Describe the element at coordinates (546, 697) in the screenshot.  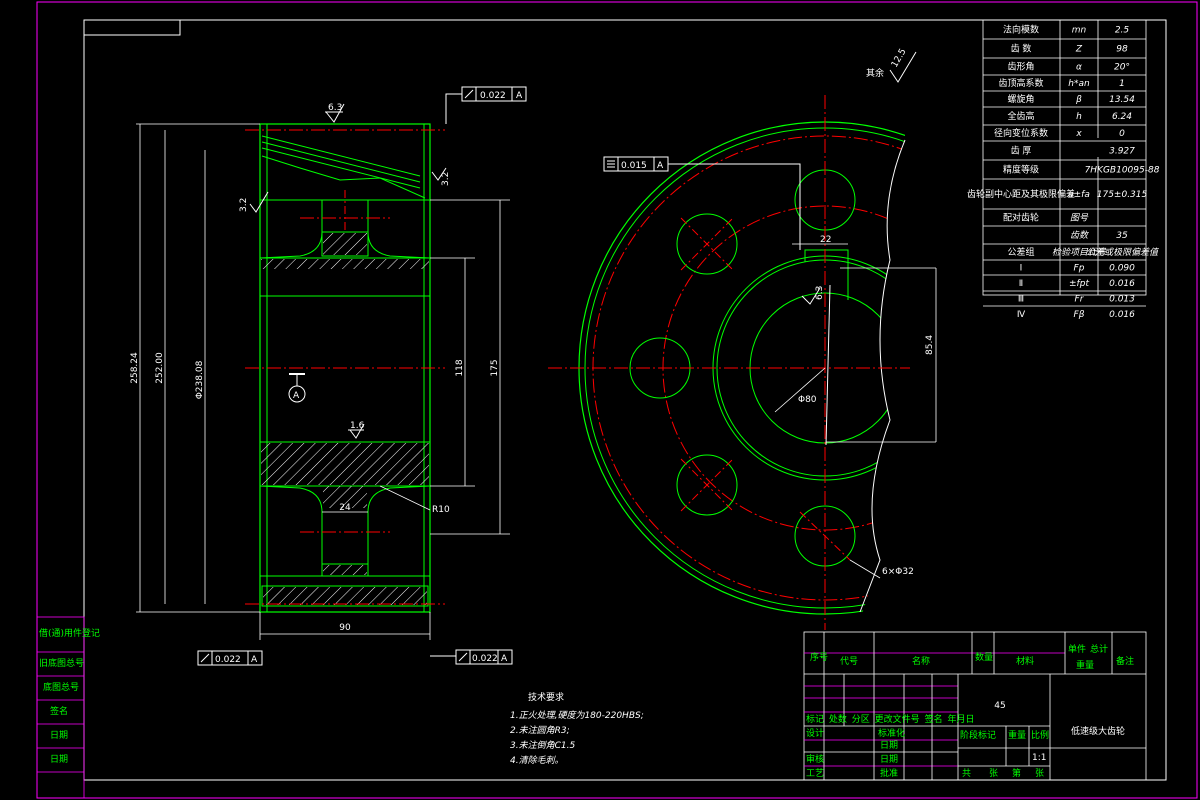
I see `tech-title: 技术要求` at that location.